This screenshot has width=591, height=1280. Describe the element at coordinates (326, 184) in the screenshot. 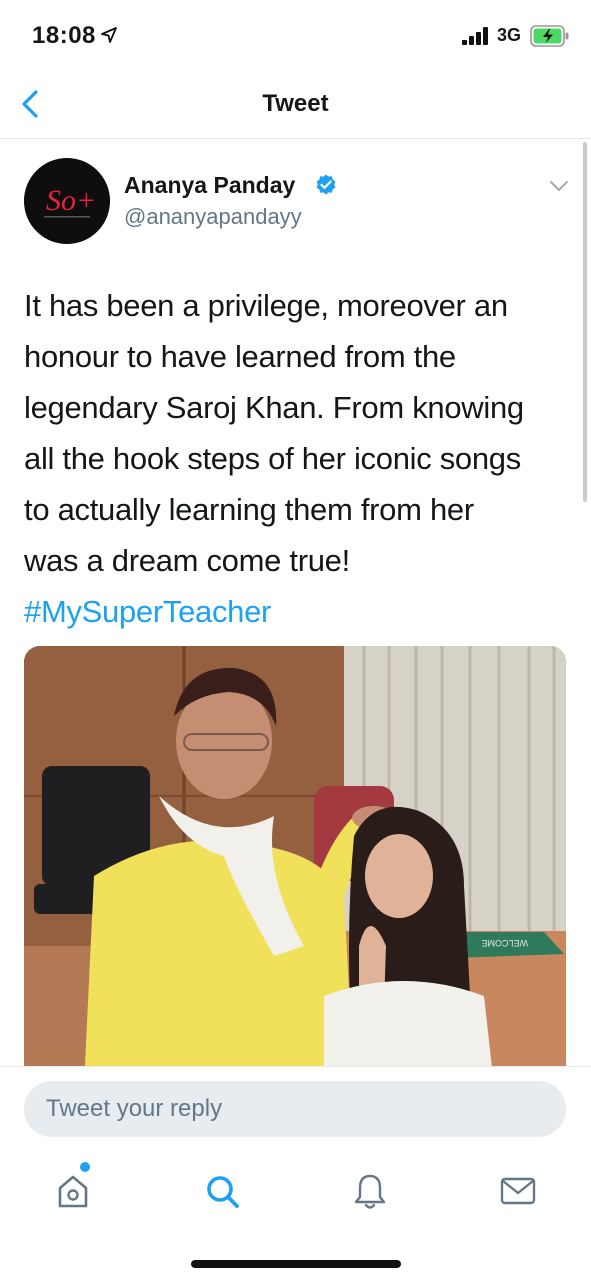

I see `verified-badge-icon` at that location.